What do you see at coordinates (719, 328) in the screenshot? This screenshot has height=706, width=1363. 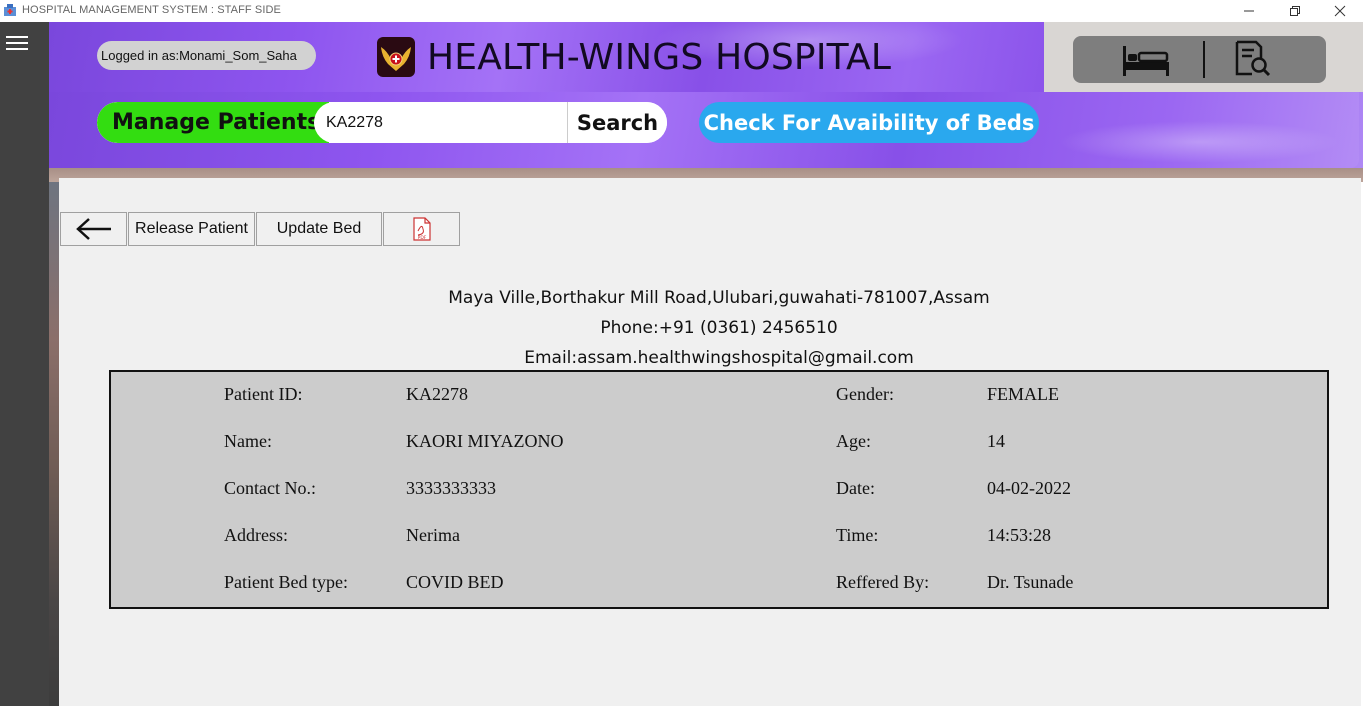 I see `hospital-phone: Phone:+91 (0361) 2456510` at bounding box center [719, 328].